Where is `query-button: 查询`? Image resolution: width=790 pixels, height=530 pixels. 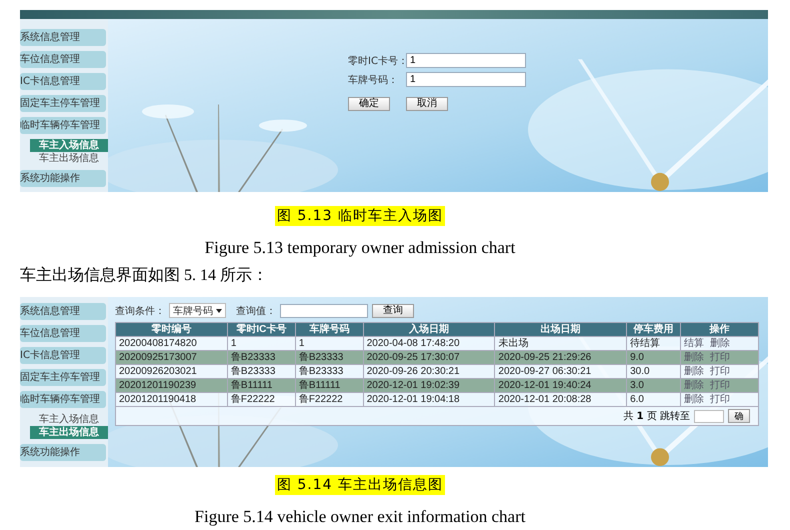
query-button: 查询 is located at coordinates (393, 311).